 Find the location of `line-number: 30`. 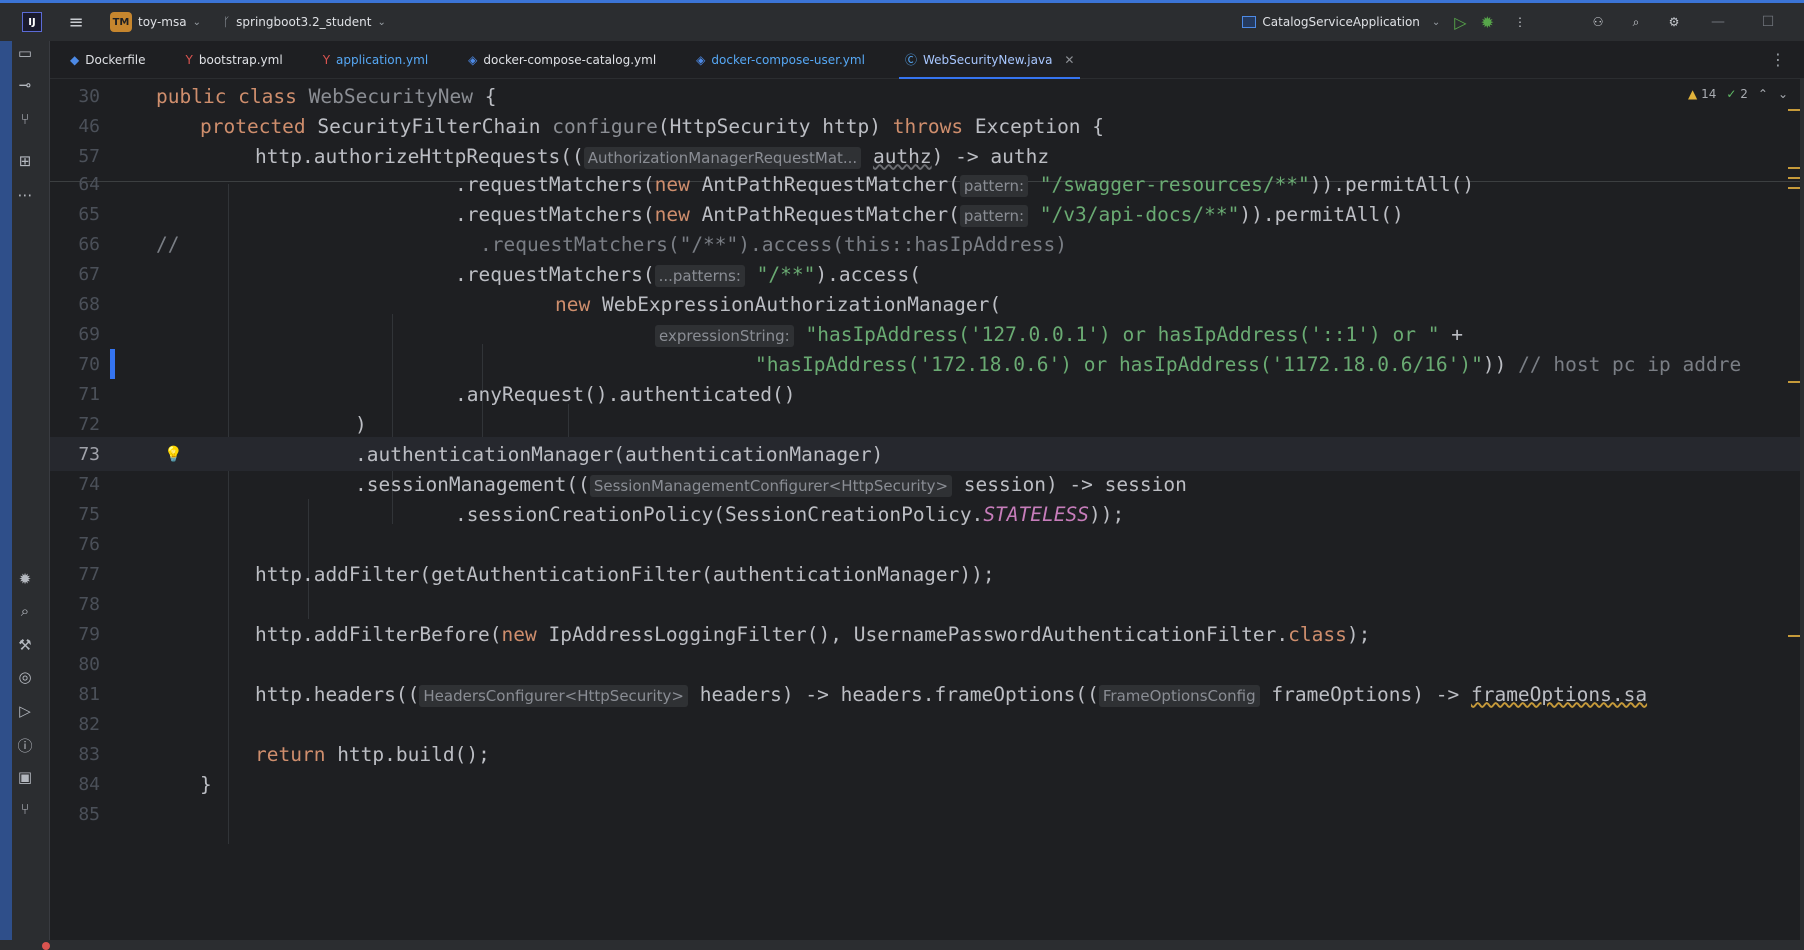

line-number: 30 is located at coordinates (89, 96).